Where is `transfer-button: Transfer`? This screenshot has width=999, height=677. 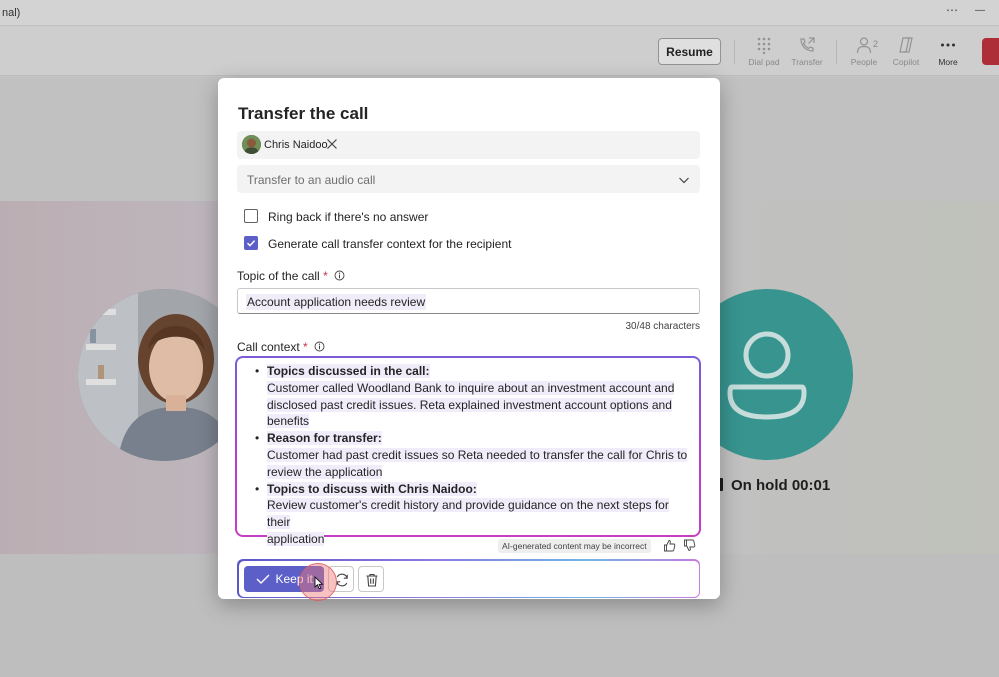
transfer-button: Transfer is located at coordinates (807, 51).